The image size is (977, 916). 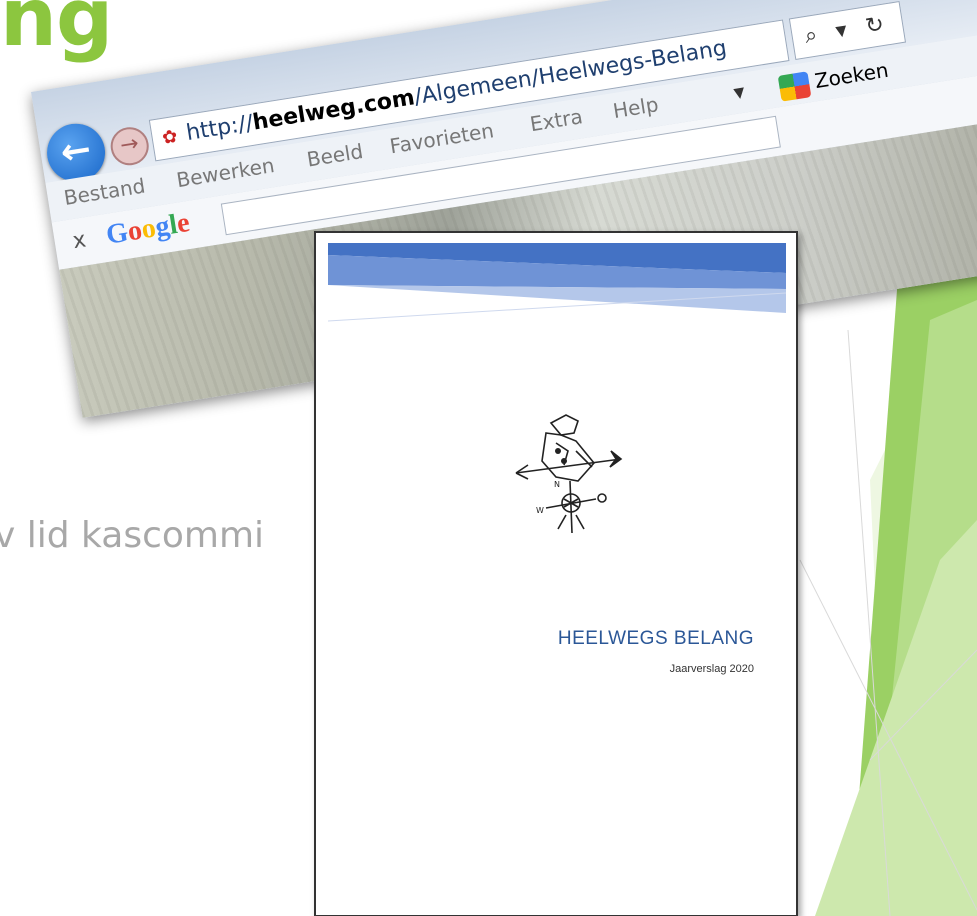 What do you see at coordinates (794, 86) in the screenshot?
I see `google-toolbar-icon` at bounding box center [794, 86].